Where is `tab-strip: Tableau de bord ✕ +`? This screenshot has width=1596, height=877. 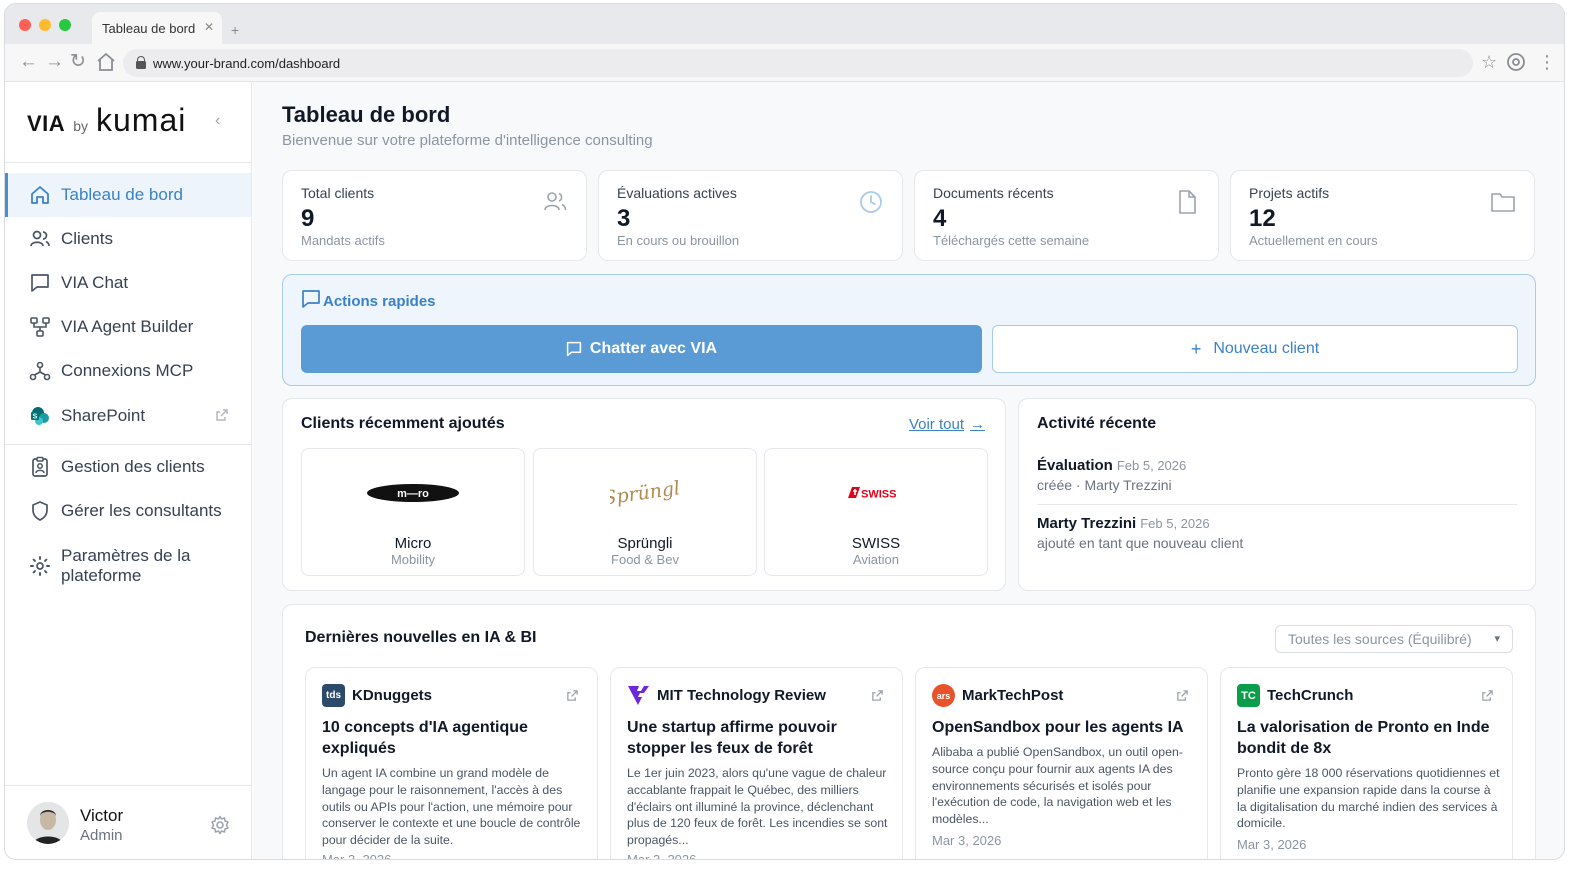
tab-strip: Tableau de bord ✕ + is located at coordinates (784, 24).